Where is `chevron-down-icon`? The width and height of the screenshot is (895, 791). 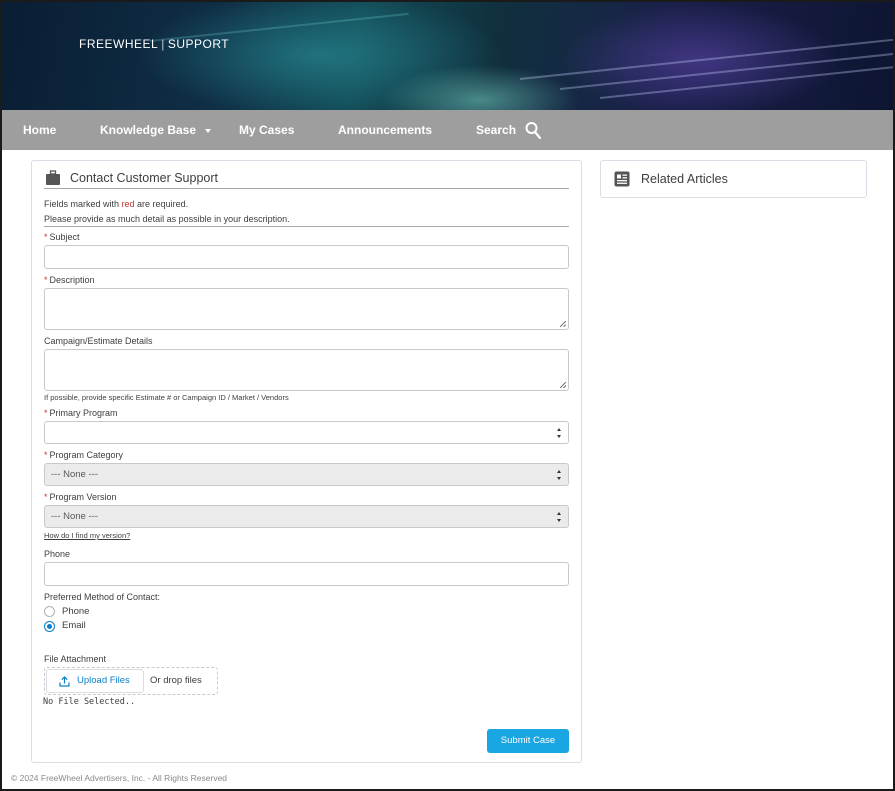 chevron-down-icon is located at coordinates (208, 130).